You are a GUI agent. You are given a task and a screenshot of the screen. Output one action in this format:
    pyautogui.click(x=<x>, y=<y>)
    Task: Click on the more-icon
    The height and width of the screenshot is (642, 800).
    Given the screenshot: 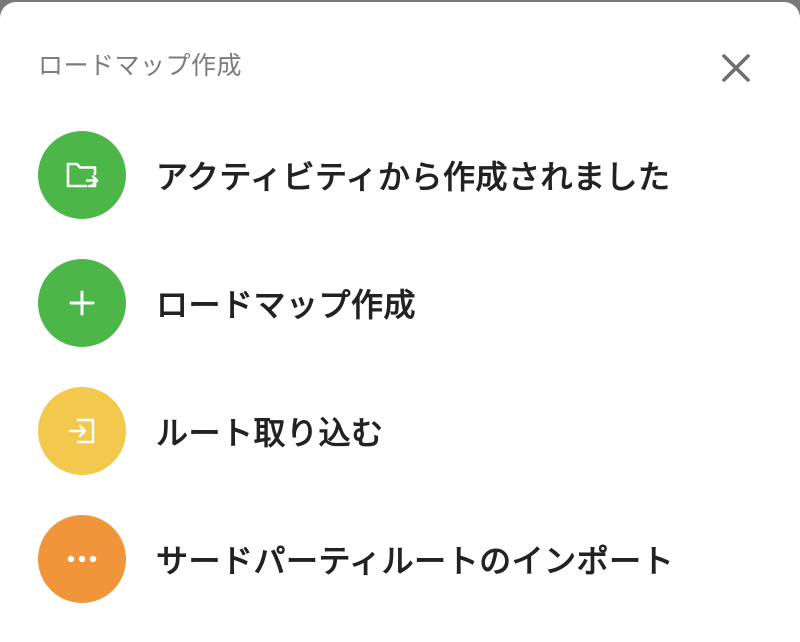 What is the action you would take?
    pyautogui.click(x=82, y=559)
    